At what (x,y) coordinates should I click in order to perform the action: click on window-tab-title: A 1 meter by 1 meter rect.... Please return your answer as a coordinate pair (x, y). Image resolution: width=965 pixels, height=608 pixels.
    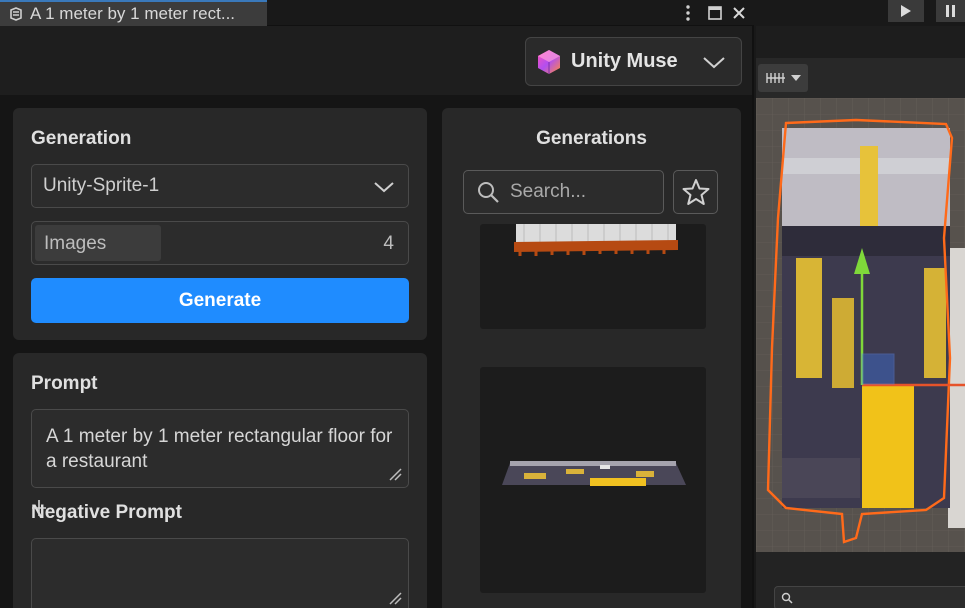
    Looking at the image, I should click on (133, 13).